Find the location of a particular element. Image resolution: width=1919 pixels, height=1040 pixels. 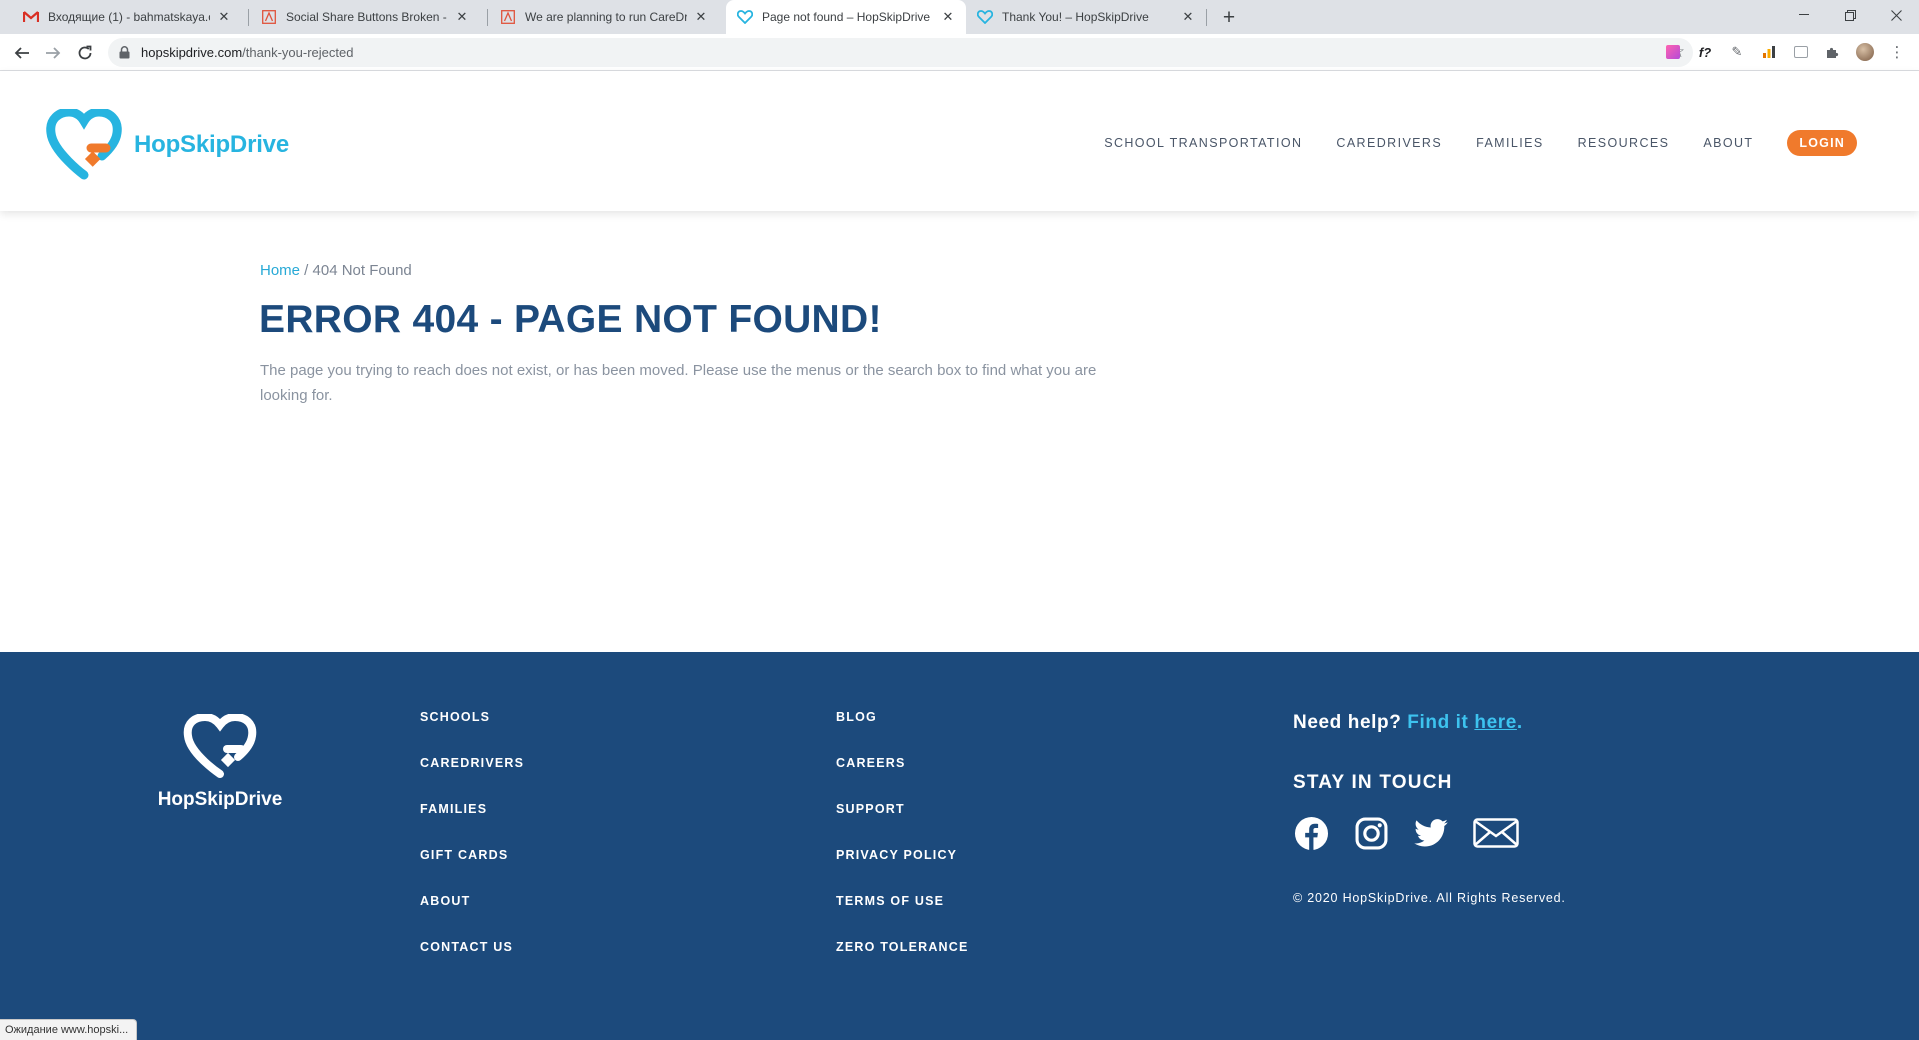

extension-gradient-icon is located at coordinates (1673, 52).